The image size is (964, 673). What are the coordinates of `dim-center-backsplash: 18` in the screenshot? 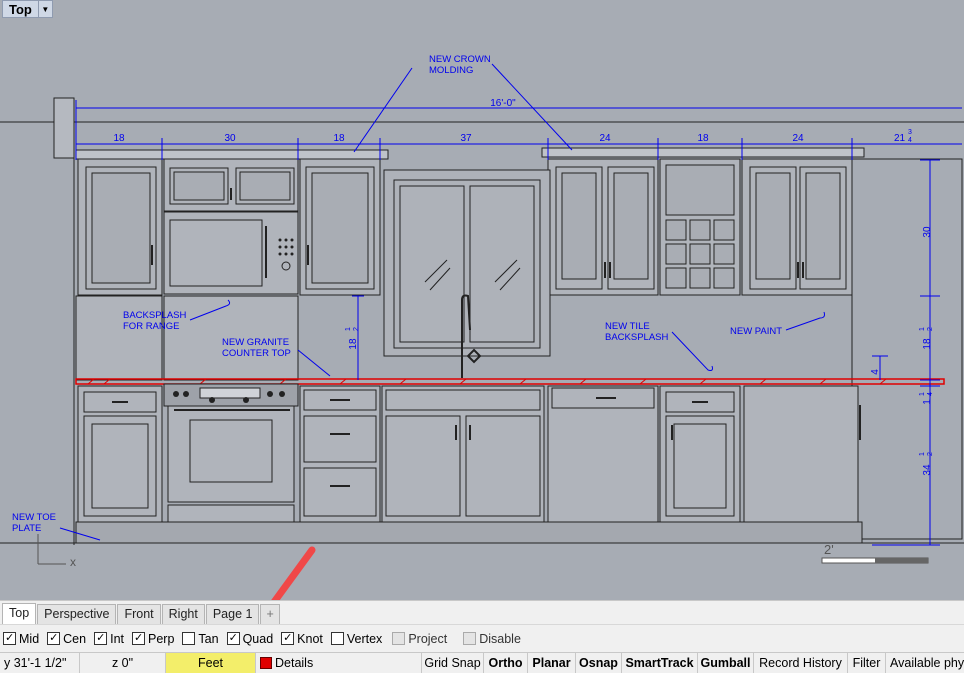 It's located at (353, 344).